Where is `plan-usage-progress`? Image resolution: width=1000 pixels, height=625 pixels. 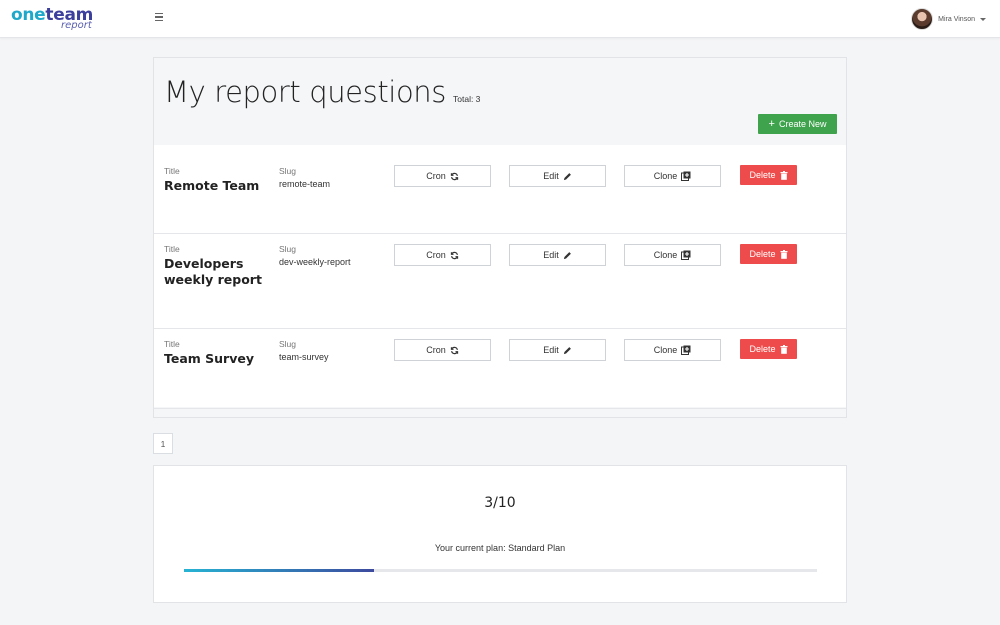 plan-usage-progress is located at coordinates (500, 570).